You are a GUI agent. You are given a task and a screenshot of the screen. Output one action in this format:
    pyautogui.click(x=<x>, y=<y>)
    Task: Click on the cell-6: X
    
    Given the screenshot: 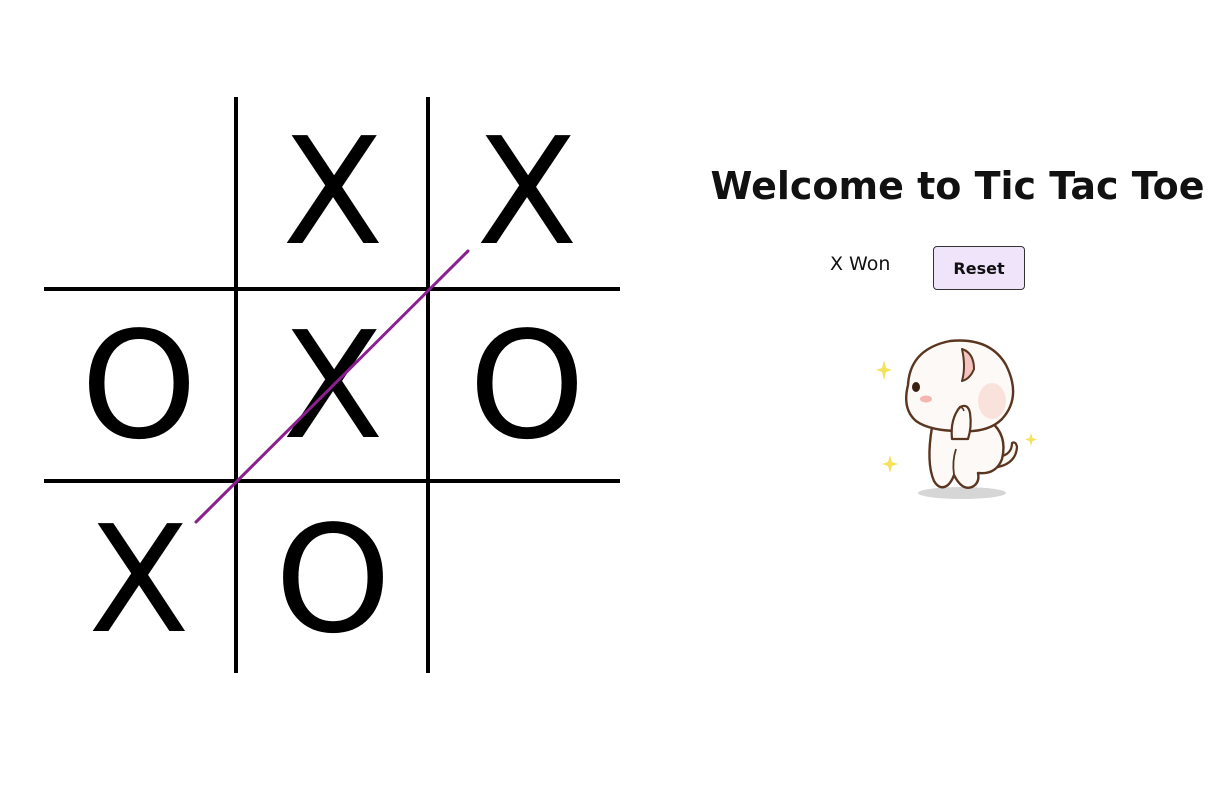 What is the action you would take?
    pyautogui.click(x=139, y=580)
    